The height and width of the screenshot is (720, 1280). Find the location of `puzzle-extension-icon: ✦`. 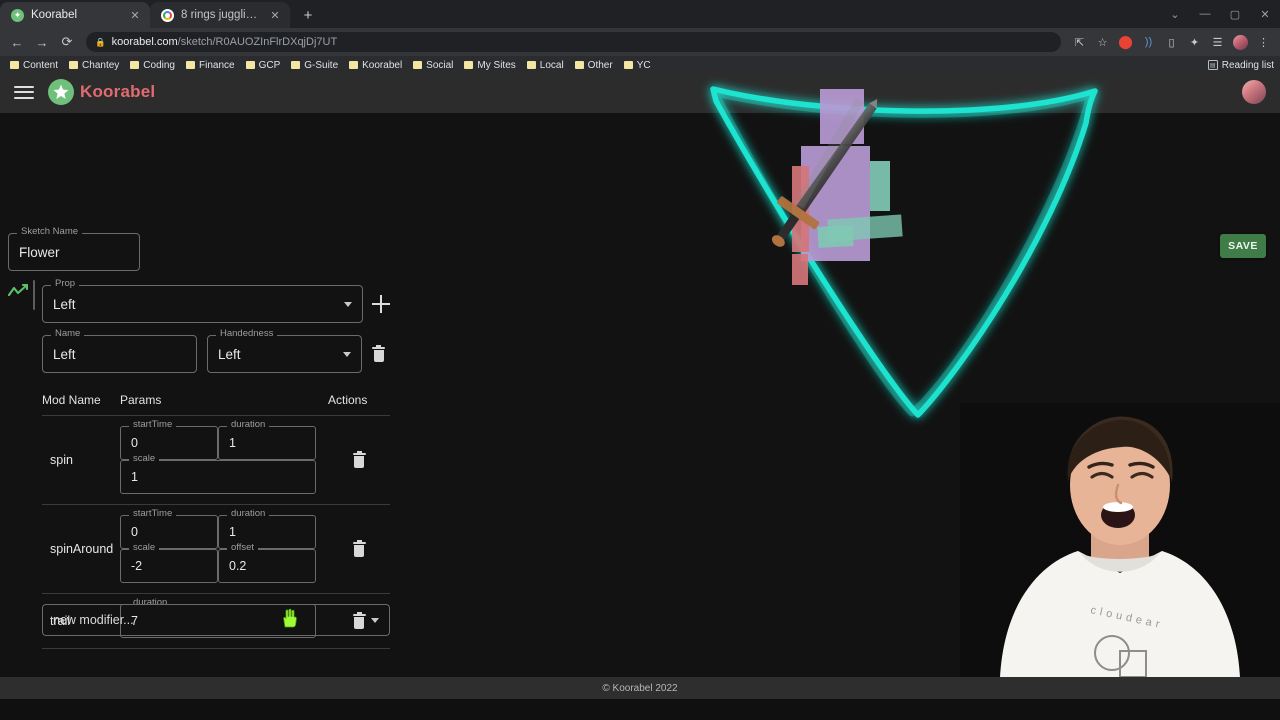

puzzle-extension-icon: ✦ is located at coordinates (1194, 42).